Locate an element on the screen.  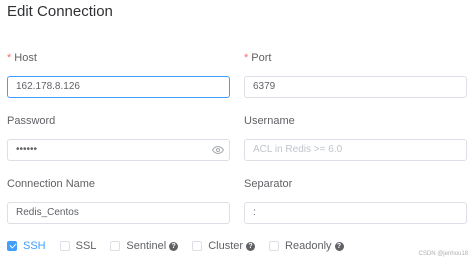
ssl-label: SSL is located at coordinates (86, 246).